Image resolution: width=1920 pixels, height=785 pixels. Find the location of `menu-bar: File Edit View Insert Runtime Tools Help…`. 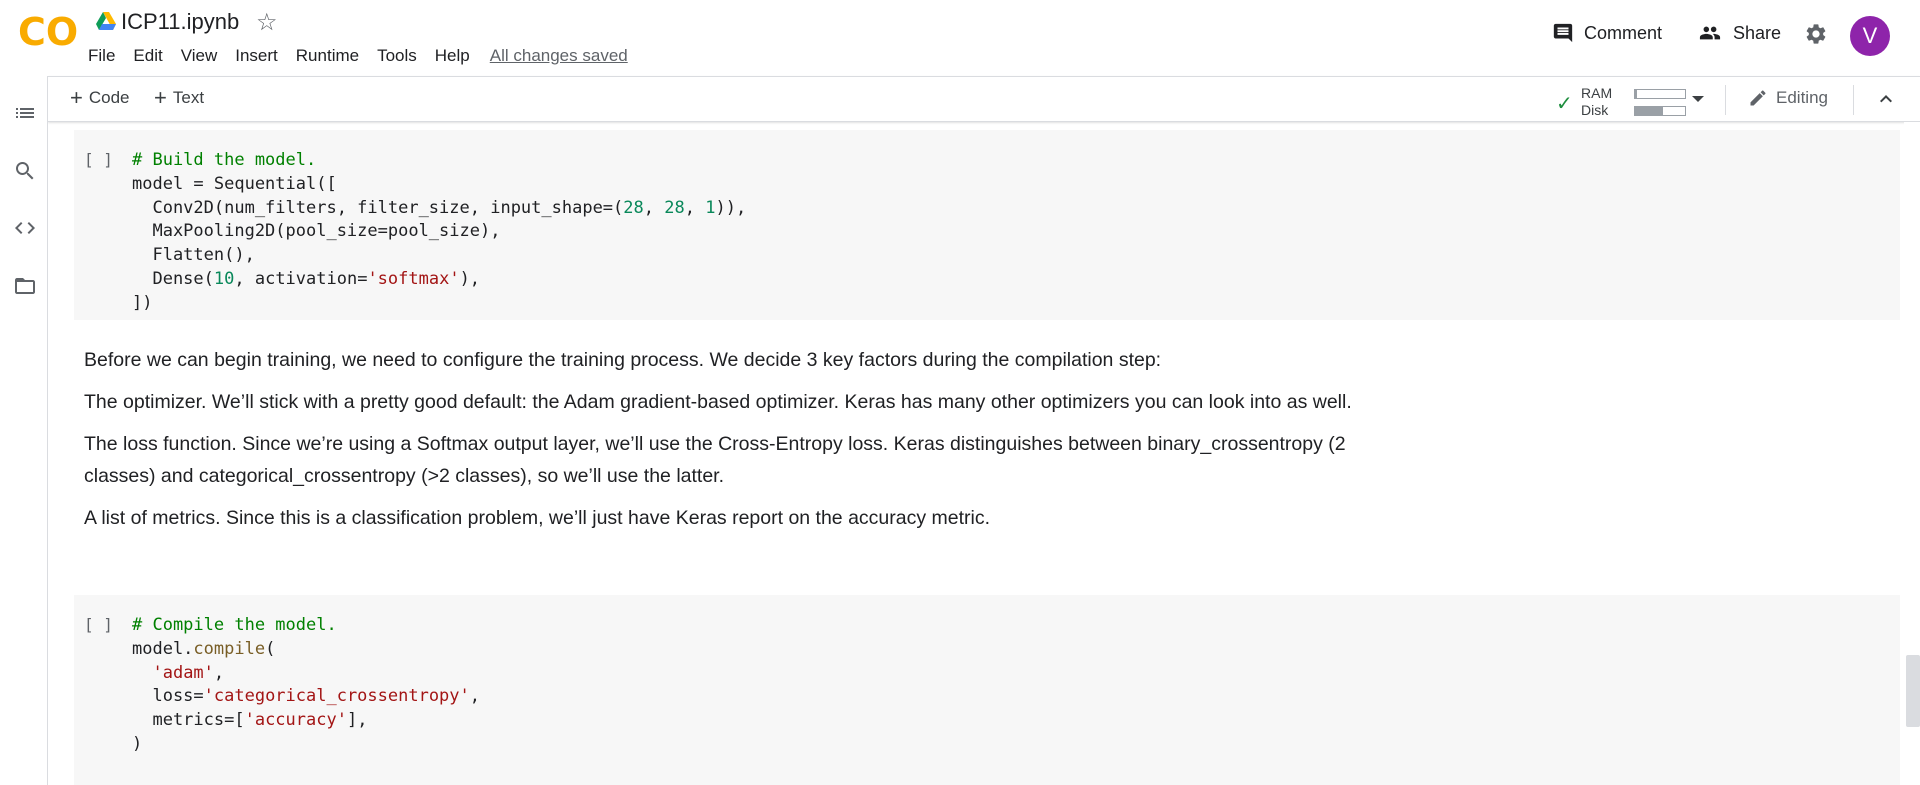

menu-bar: File Edit View Insert Runtime Tools Help… is located at coordinates (358, 56).